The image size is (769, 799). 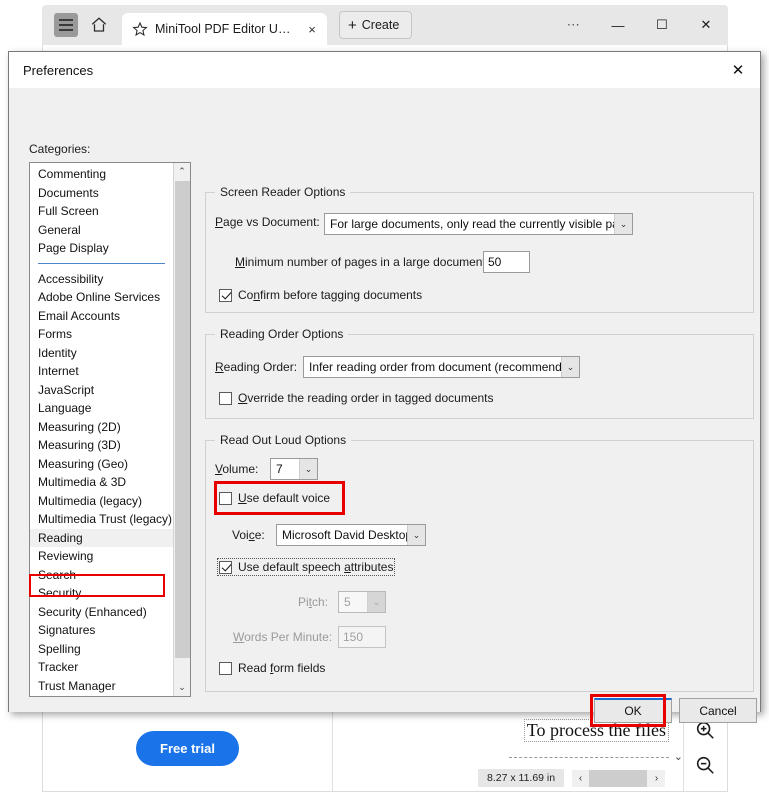 I want to click on use-default-speech-label: Use default speech attributes, so click(x=316, y=567).